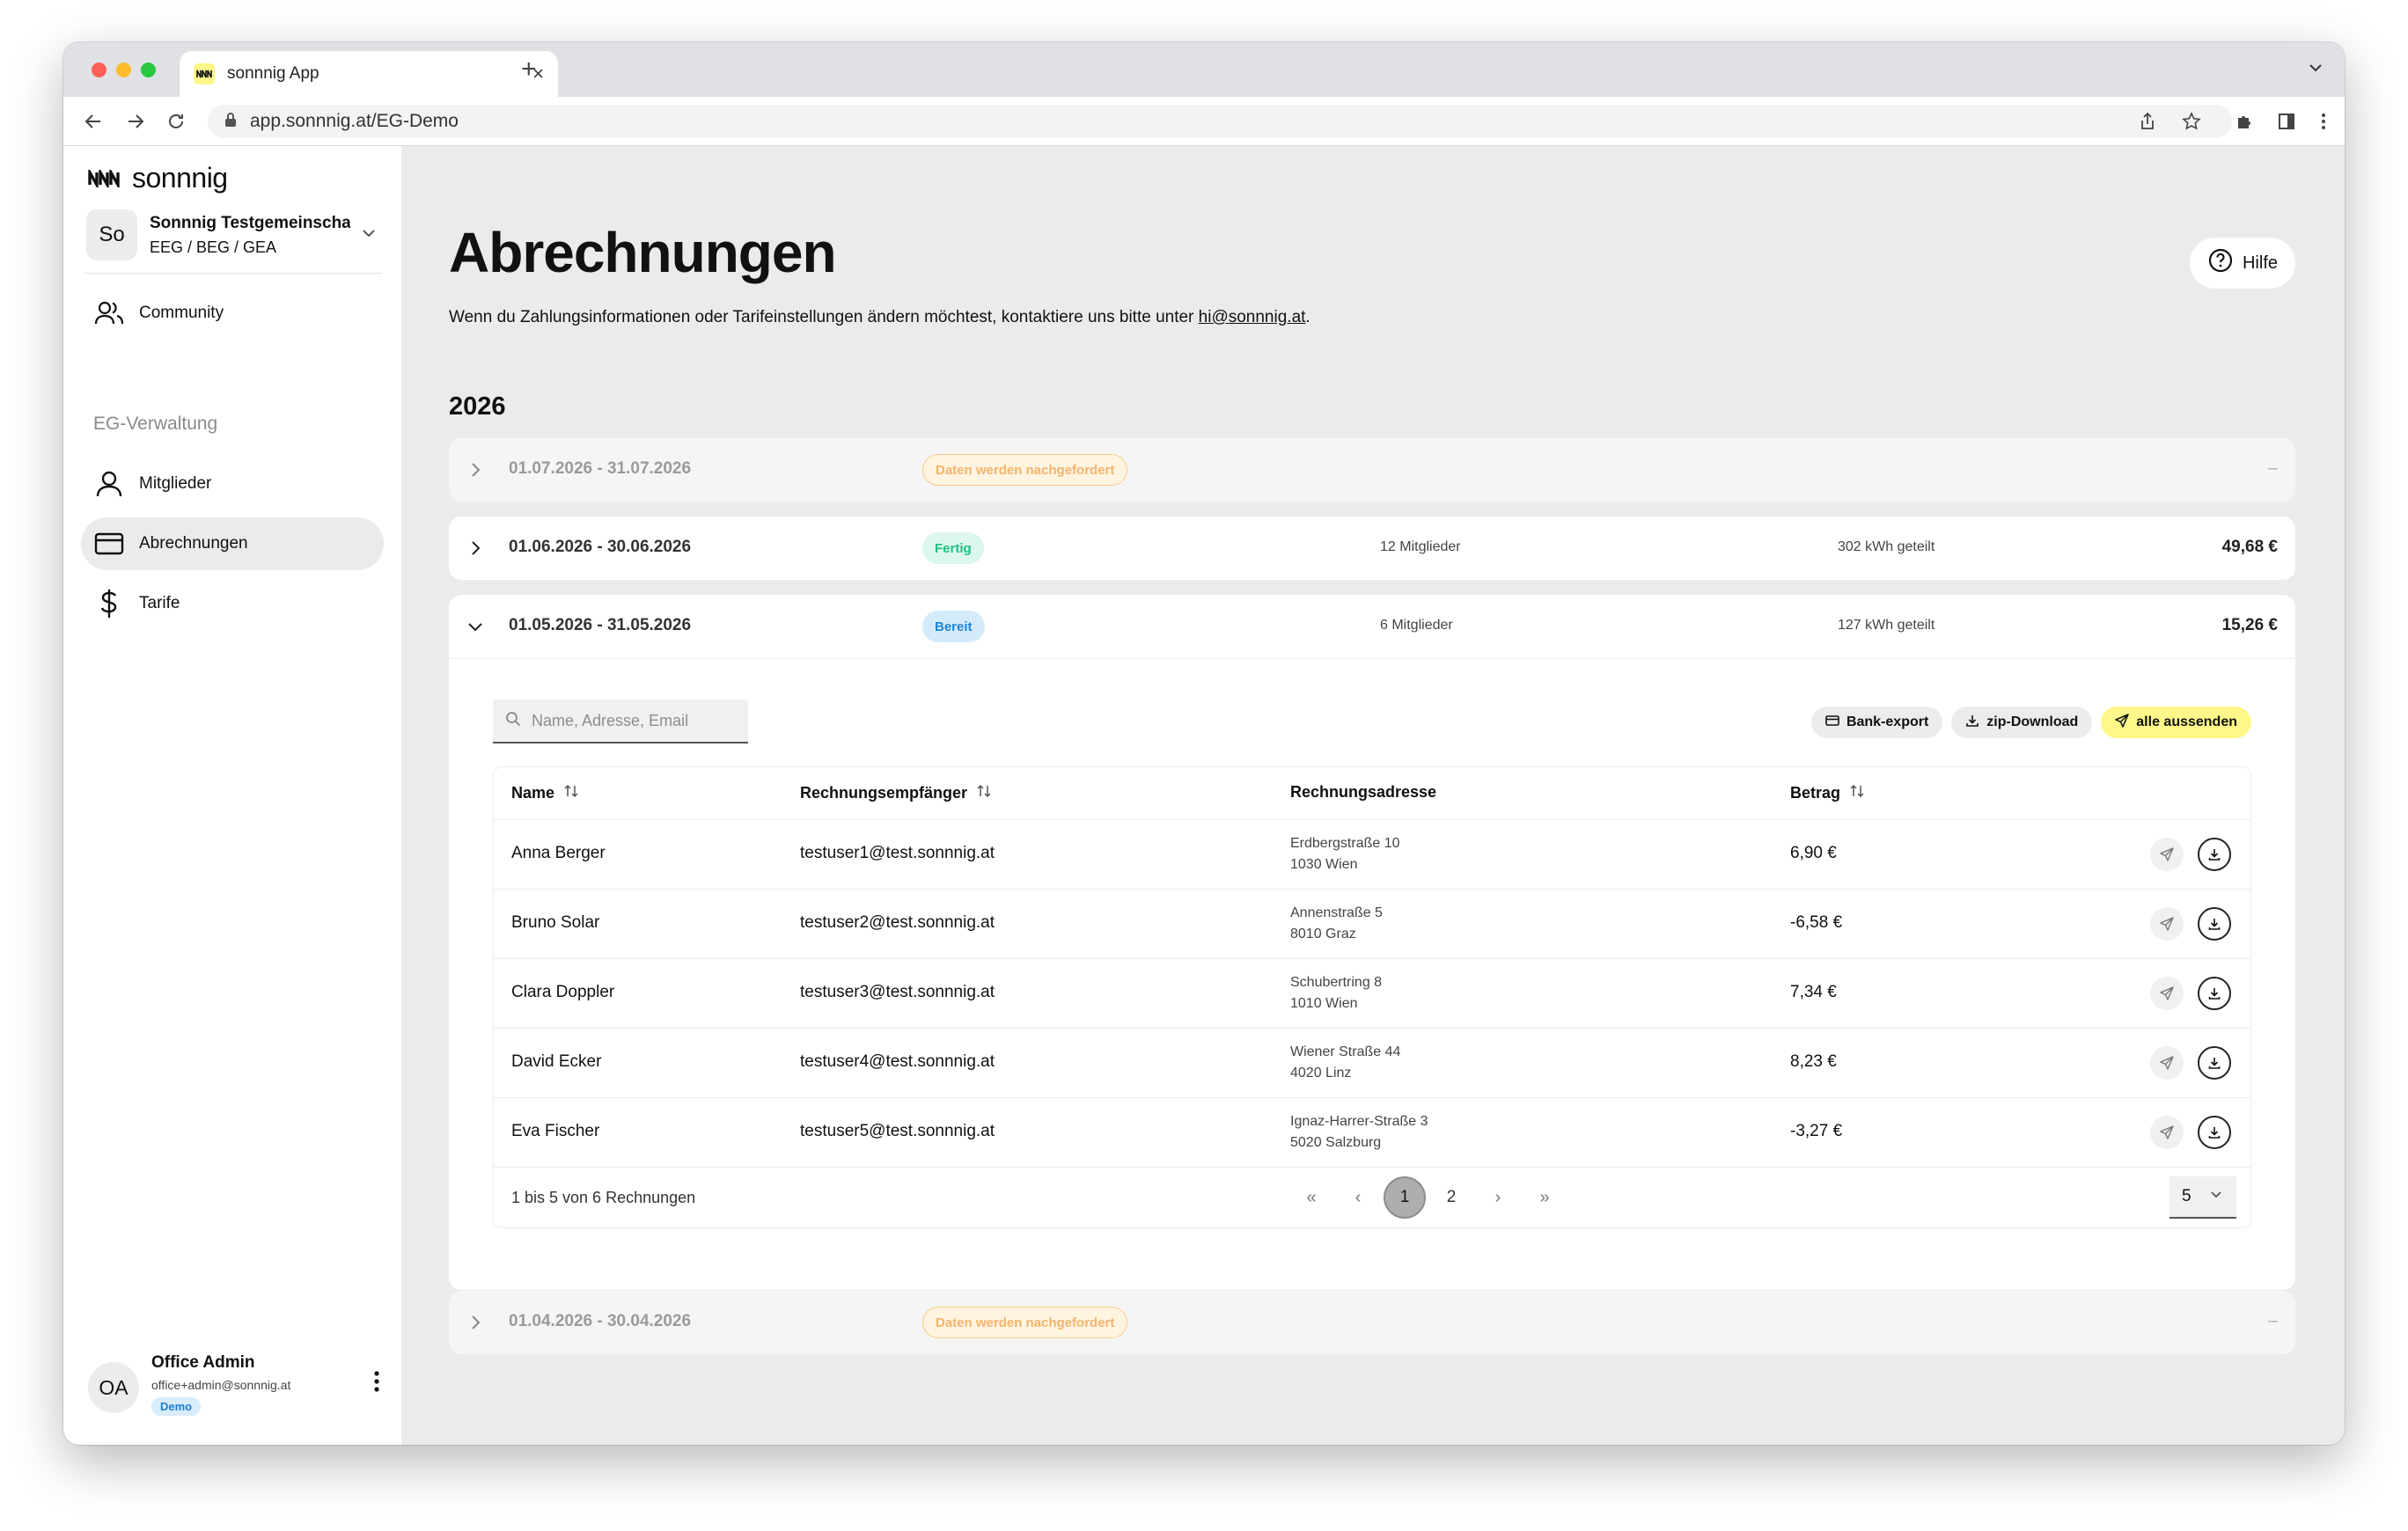 The width and height of the screenshot is (2408, 1531). What do you see at coordinates (148, 69) in the screenshot?
I see `maximize-window-button` at bounding box center [148, 69].